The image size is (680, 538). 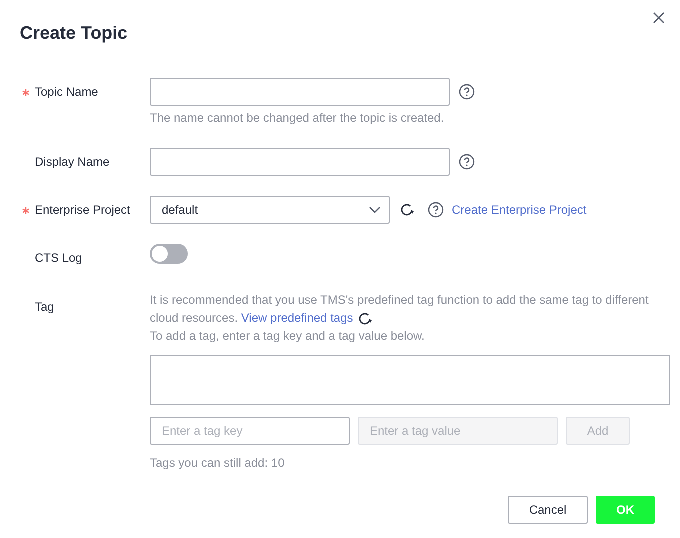 I want to click on dialog-title: Create Topic, so click(x=74, y=33).